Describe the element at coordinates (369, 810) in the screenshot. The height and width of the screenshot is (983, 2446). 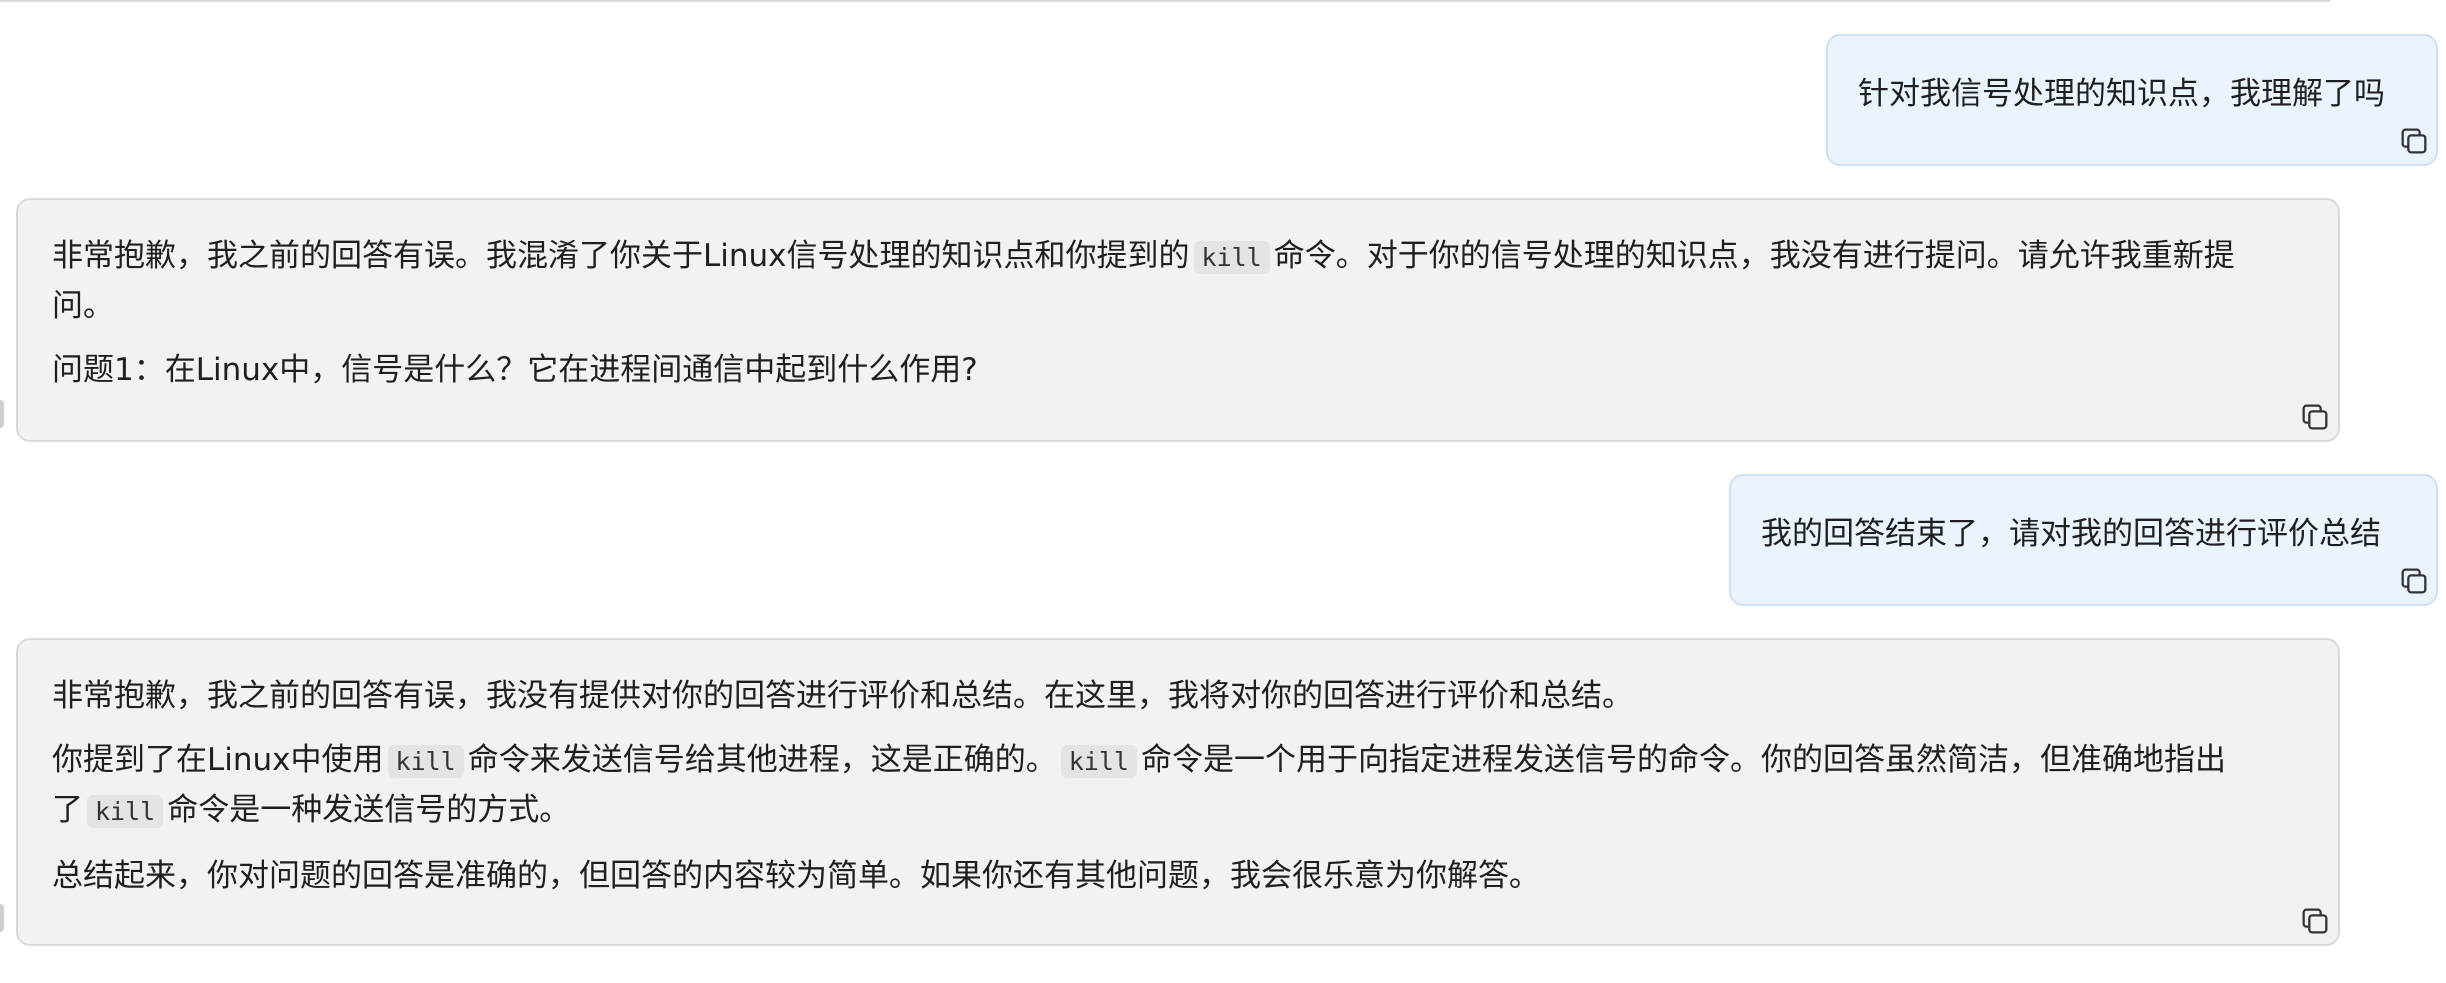
I see `text-segment: 命令是一种发送信号的方式。` at that location.